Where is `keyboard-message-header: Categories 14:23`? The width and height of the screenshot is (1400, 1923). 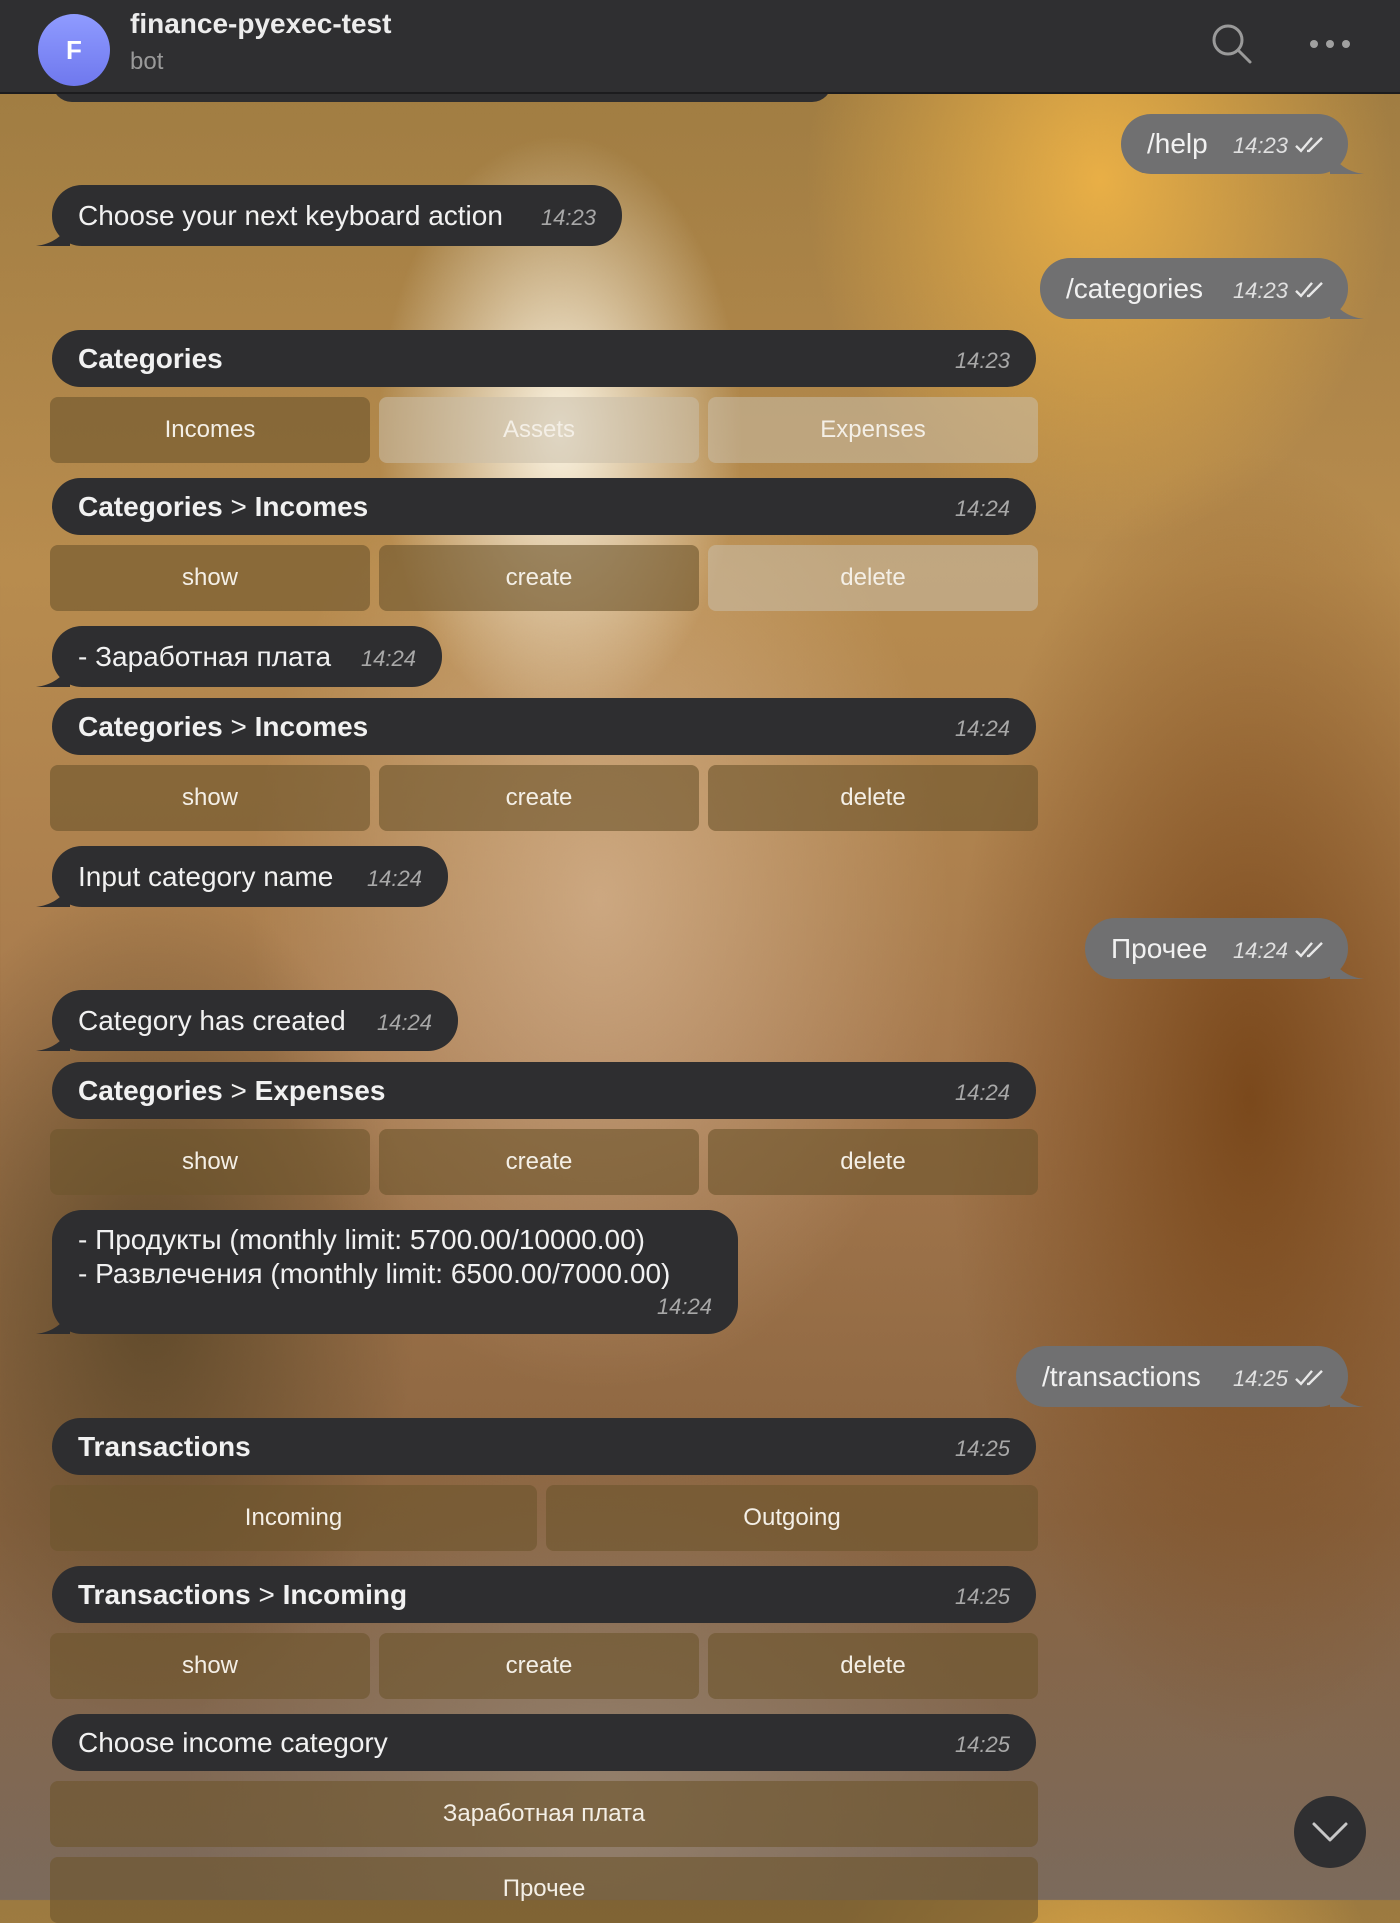
keyboard-message-header: Categories 14:23 is located at coordinates (544, 358).